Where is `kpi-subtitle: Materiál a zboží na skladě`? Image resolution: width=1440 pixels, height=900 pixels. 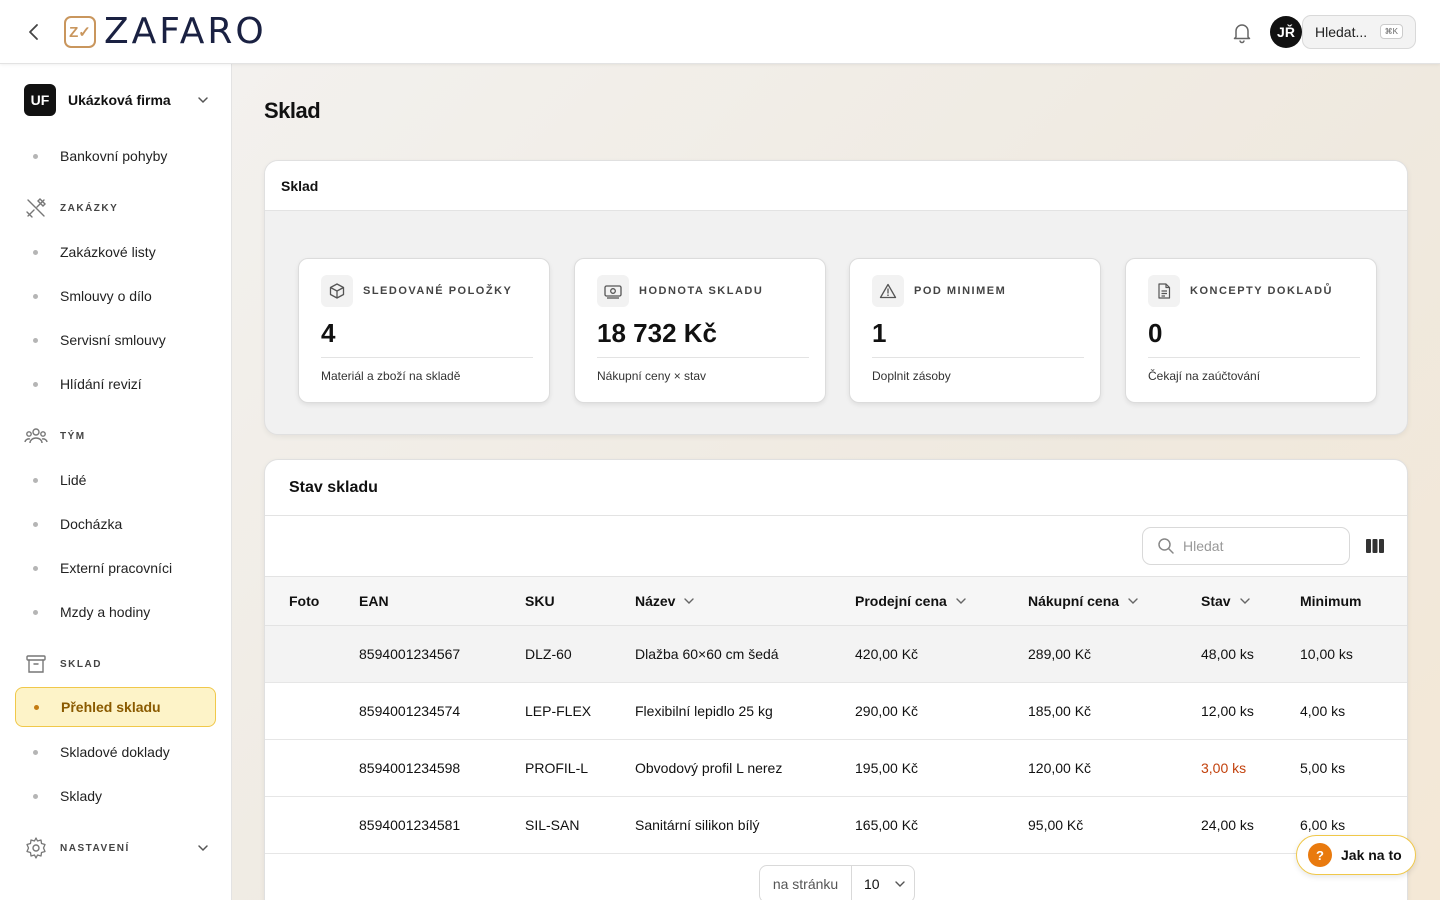
kpi-subtitle: Materiál a zboží na skladě is located at coordinates (391, 376).